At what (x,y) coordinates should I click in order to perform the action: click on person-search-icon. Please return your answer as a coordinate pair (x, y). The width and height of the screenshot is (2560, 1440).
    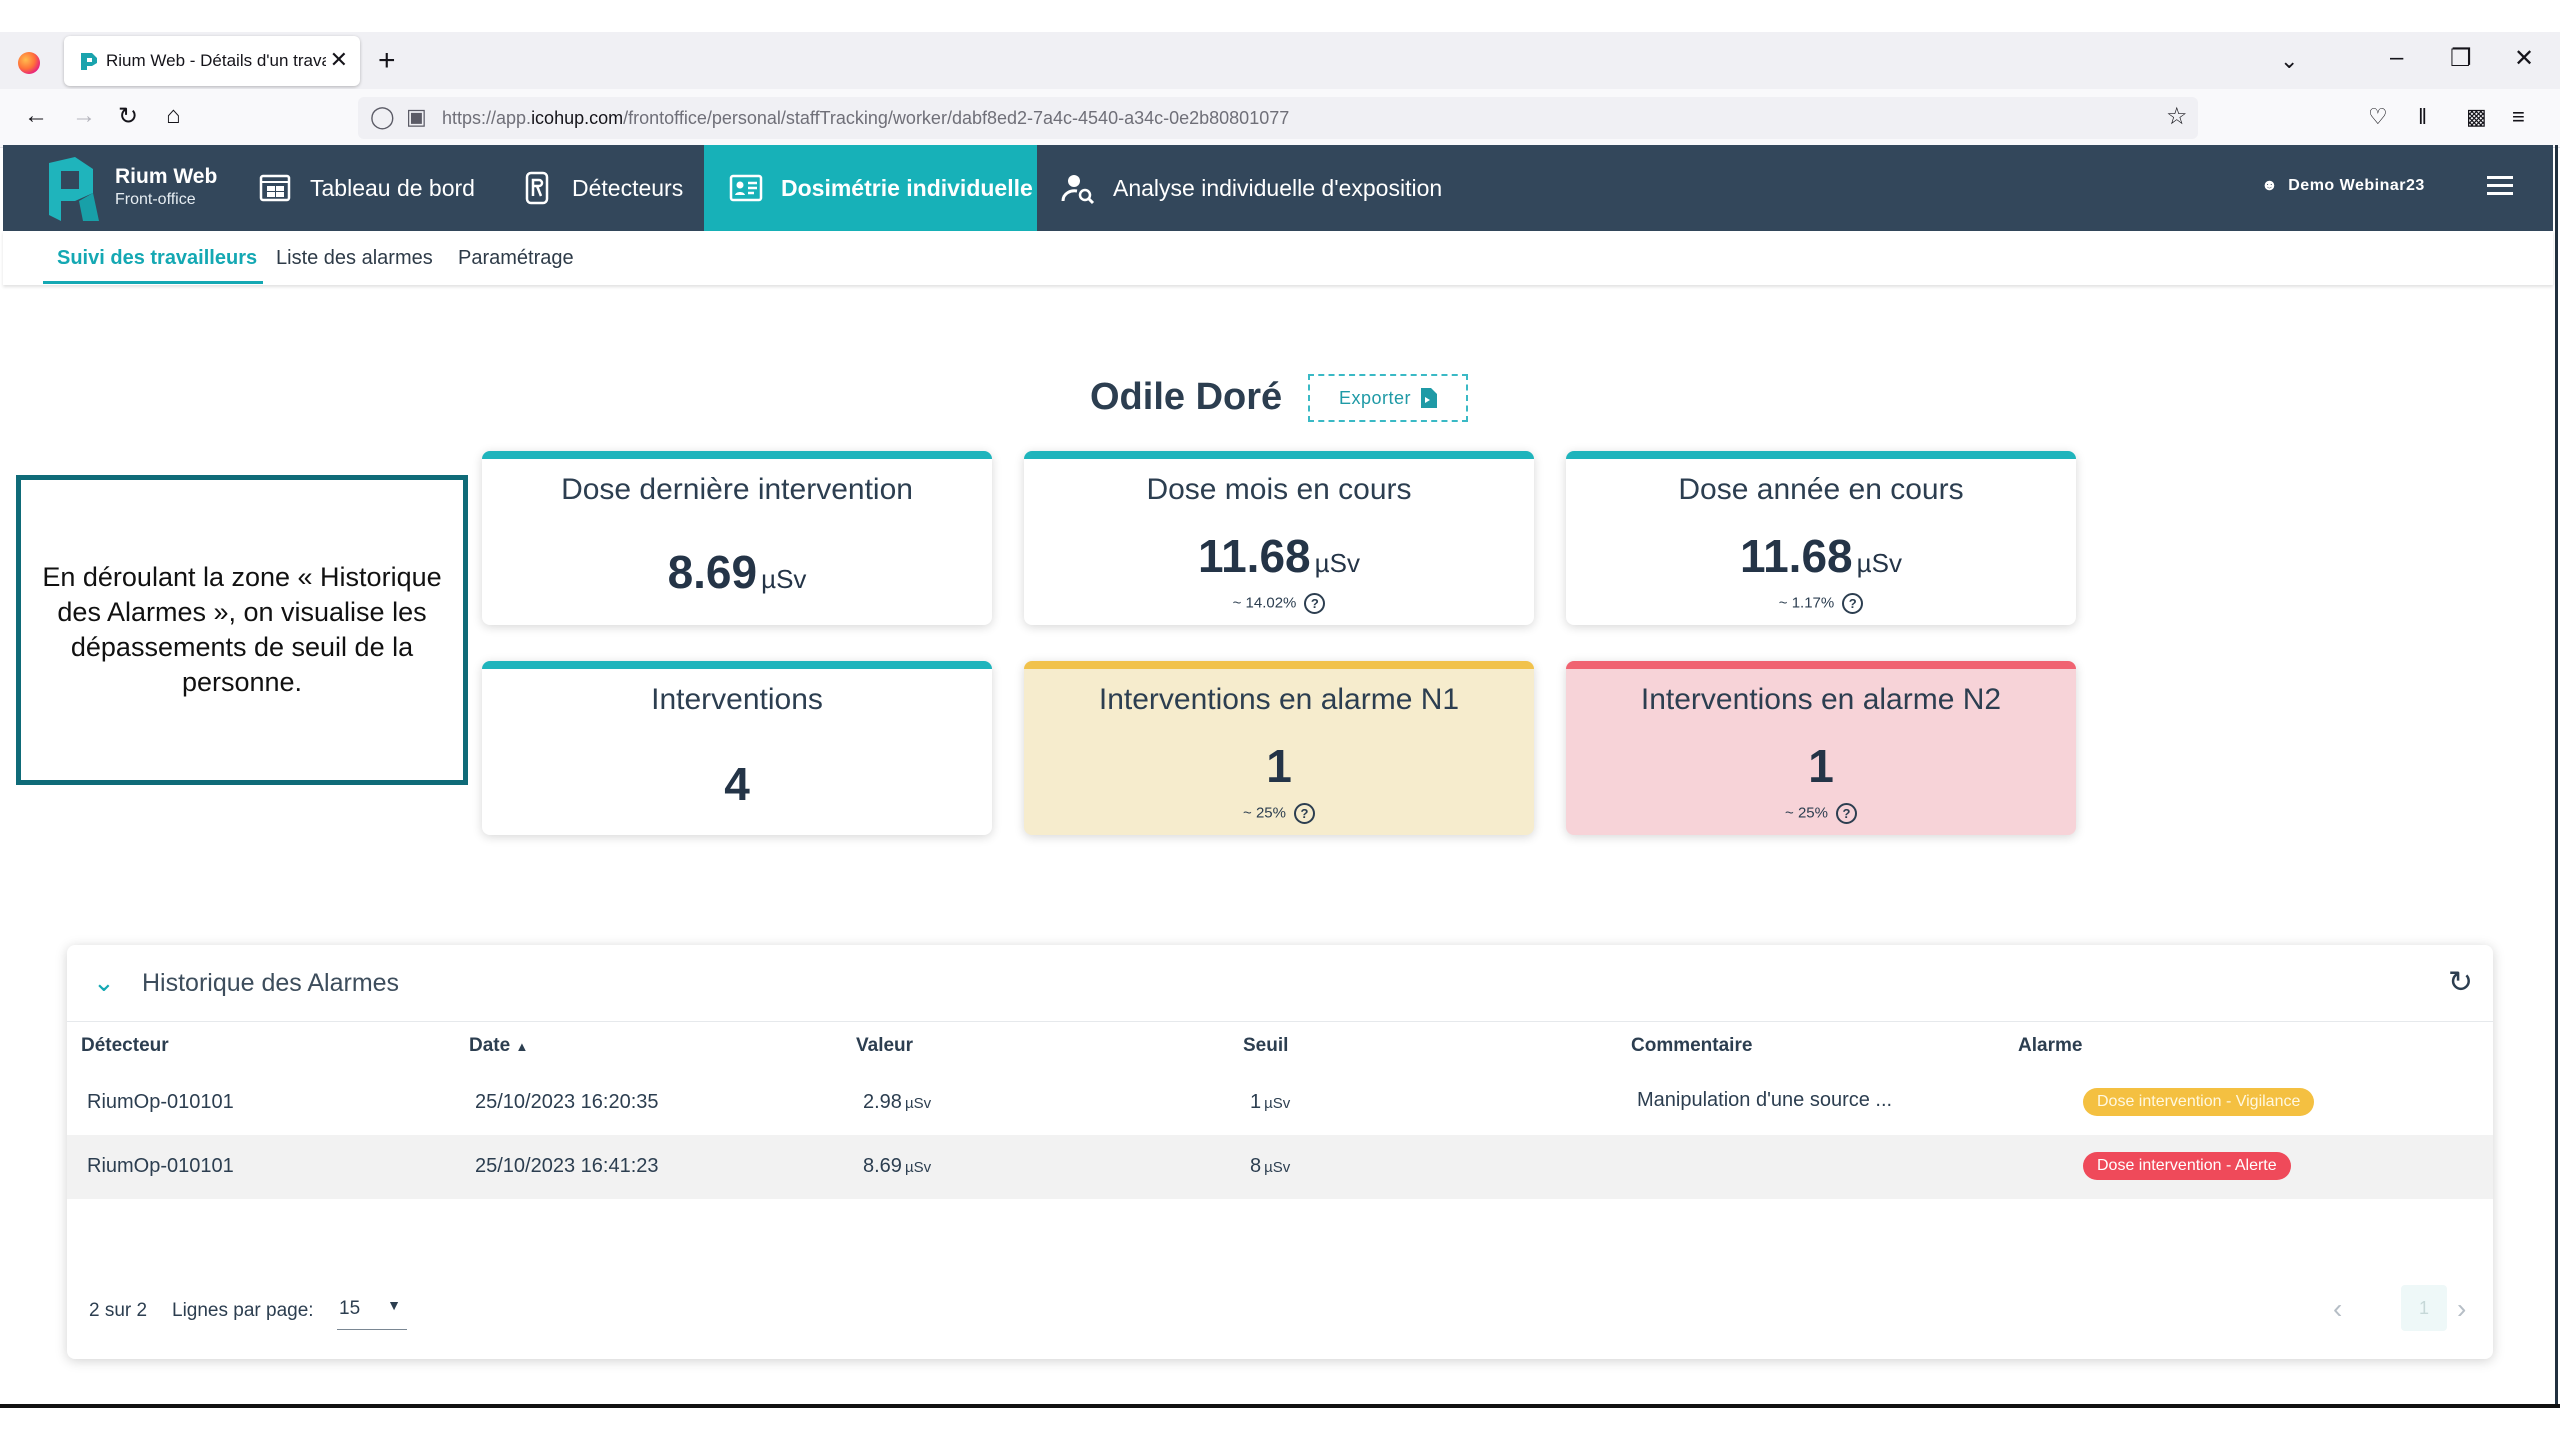
    Looking at the image, I should click on (1078, 190).